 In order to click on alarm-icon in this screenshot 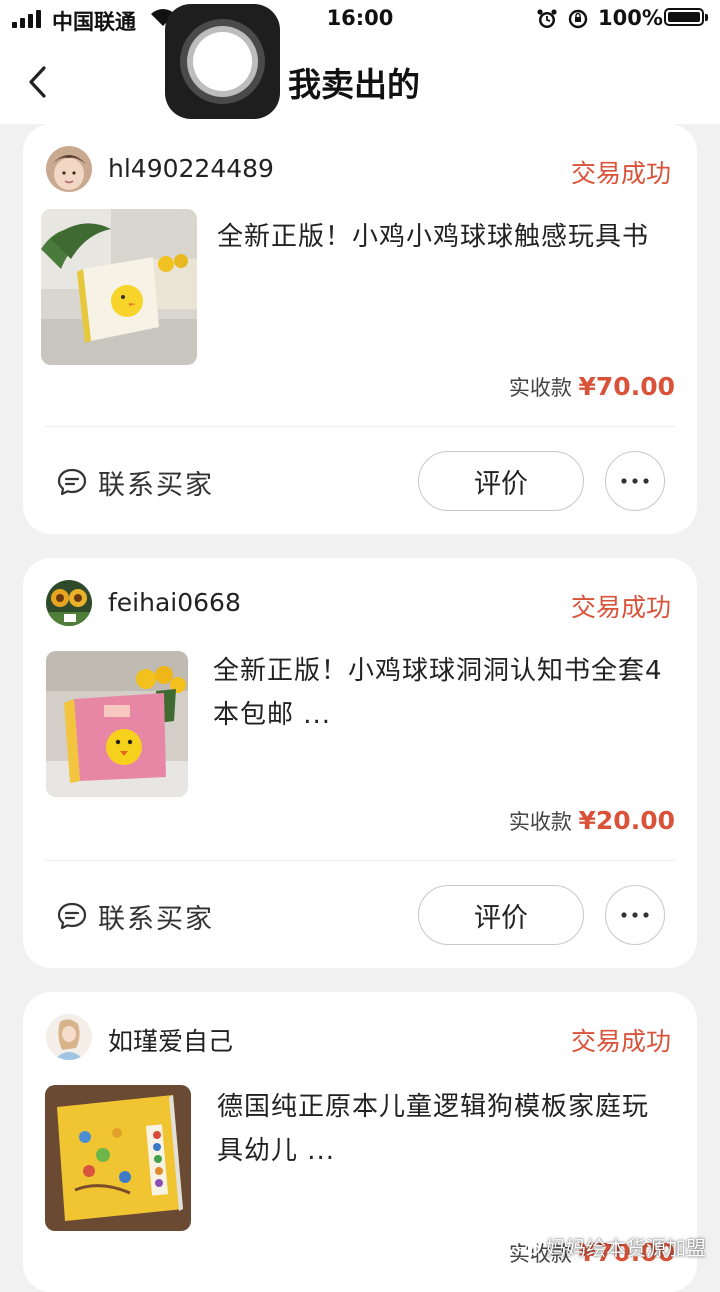, I will do `click(547, 18)`.